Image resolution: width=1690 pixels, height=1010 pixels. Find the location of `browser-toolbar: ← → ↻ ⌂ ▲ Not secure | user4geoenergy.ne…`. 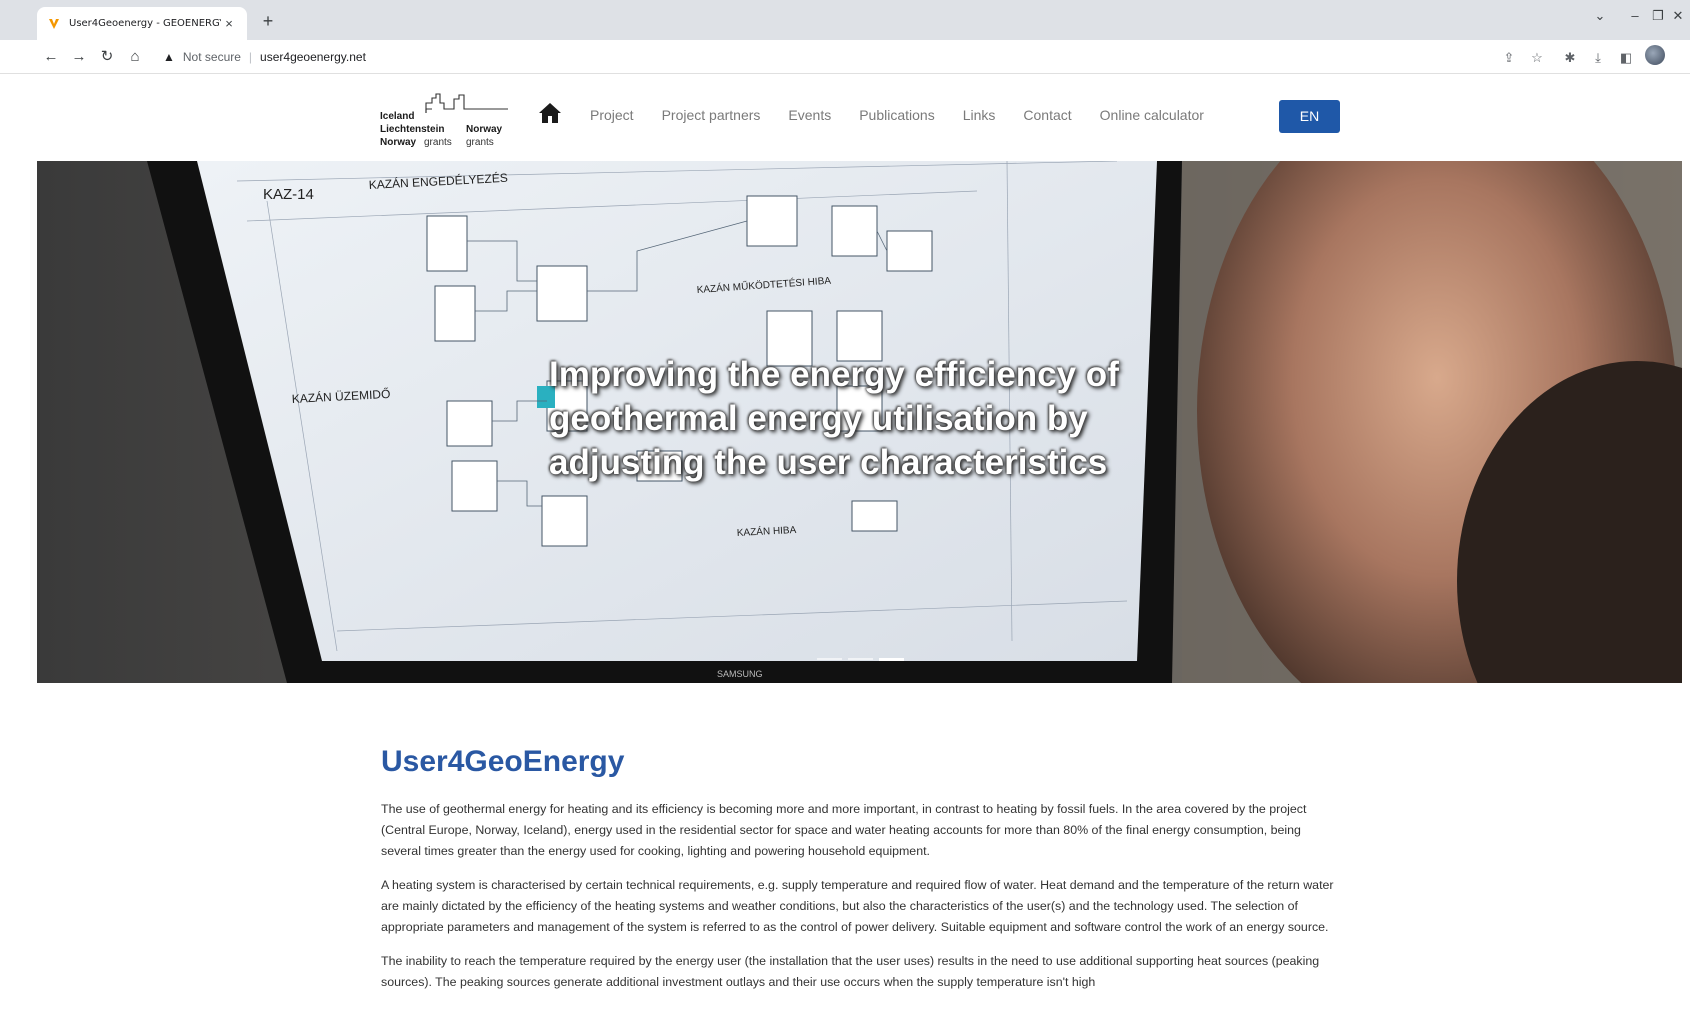

browser-toolbar: ← → ↻ ⌂ ▲ Not secure | user4geoenergy.ne… is located at coordinates (845, 57).